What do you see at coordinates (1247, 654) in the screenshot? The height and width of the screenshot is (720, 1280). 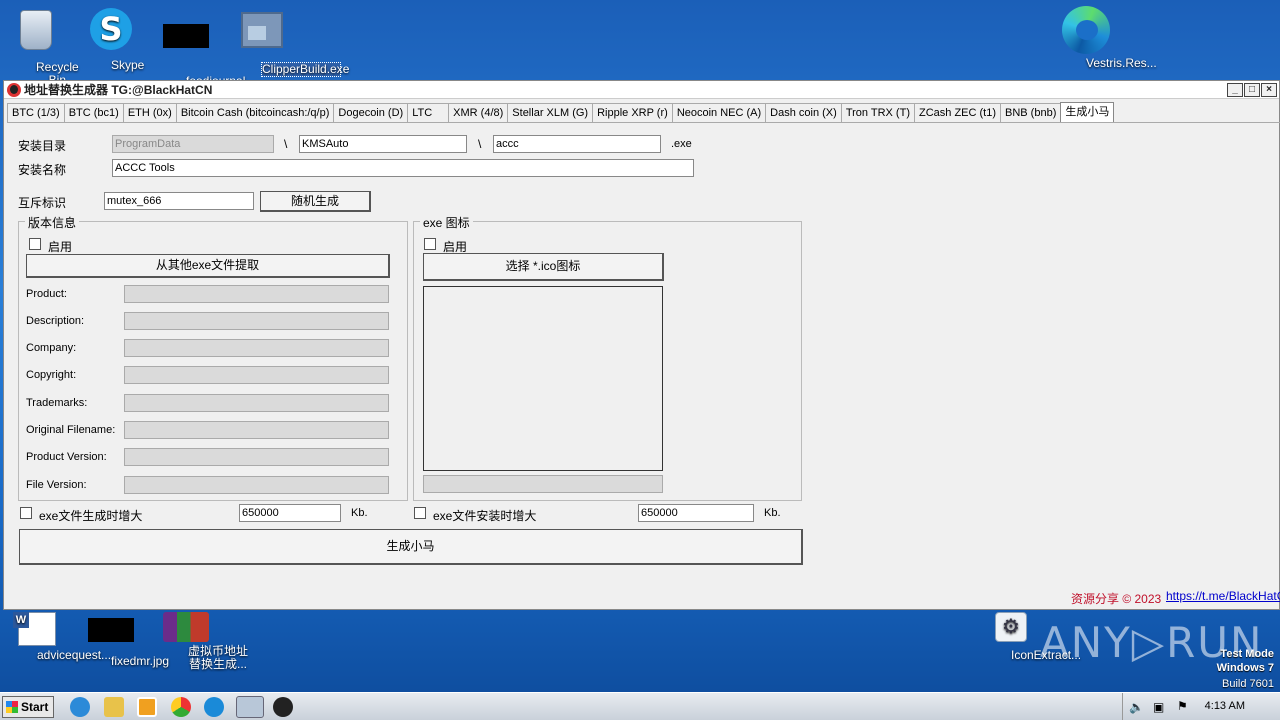 I see `test-mode-watermark: Test Mode` at bounding box center [1247, 654].